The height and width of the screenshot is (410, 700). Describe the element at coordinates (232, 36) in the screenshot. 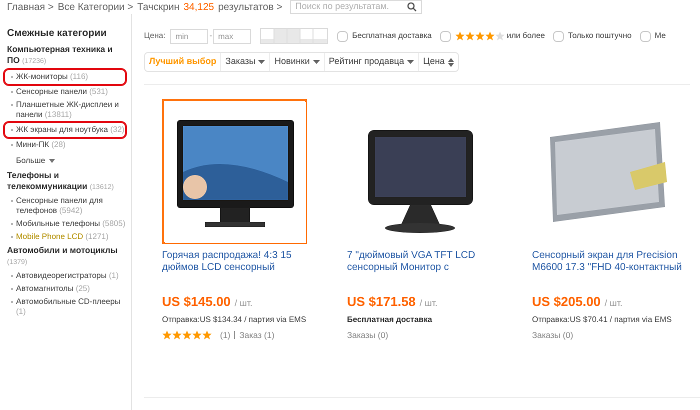

I see `max-price-field: max` at that location.